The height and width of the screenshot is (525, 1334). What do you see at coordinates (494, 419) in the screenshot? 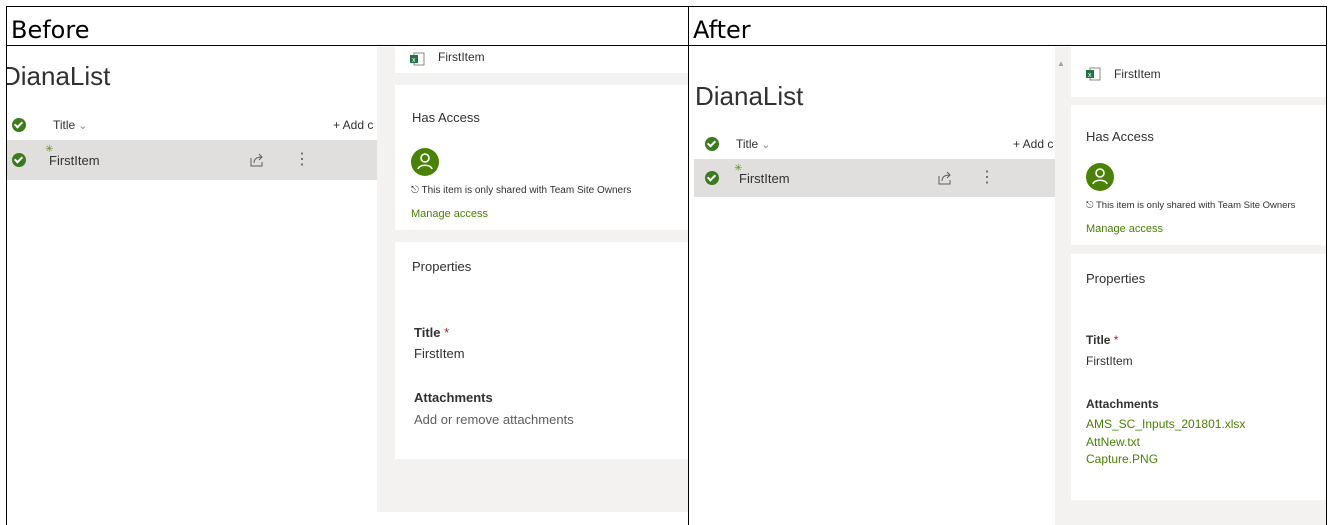
I see `add-attachments-link: Add or remove attachments` at bounding box center [494, 419].